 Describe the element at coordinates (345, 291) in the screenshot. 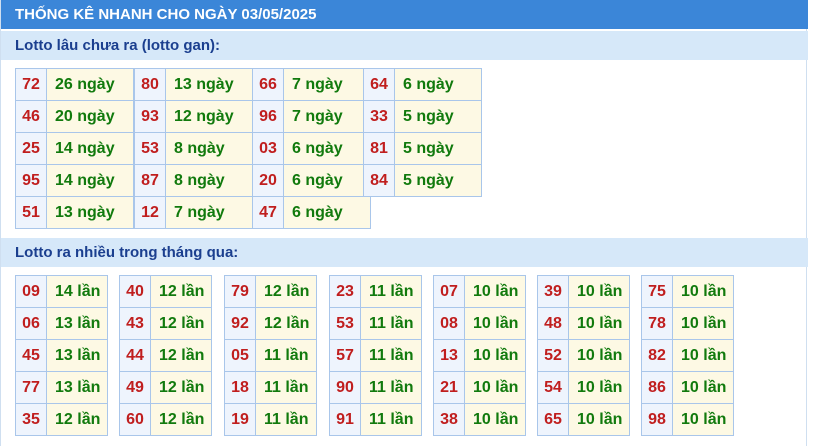

I see `lotto-number: 23` at that location.